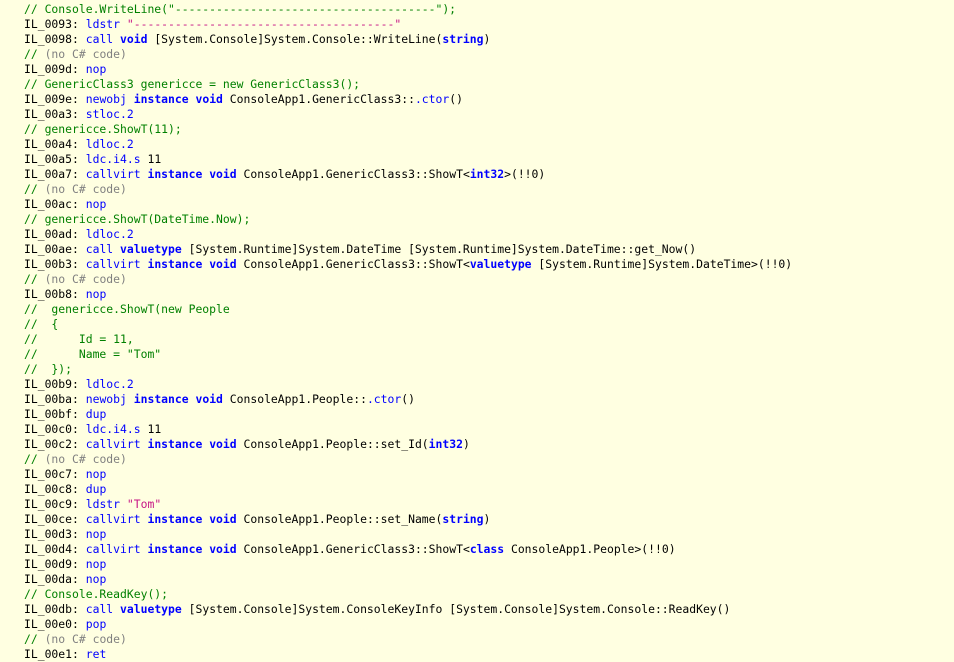 The image size is (954, 662). What do you see at coordinates (55, 204) in the screenshot?
I see `il-offset-label: IL_00ac:` at bounding box center [55, 204].